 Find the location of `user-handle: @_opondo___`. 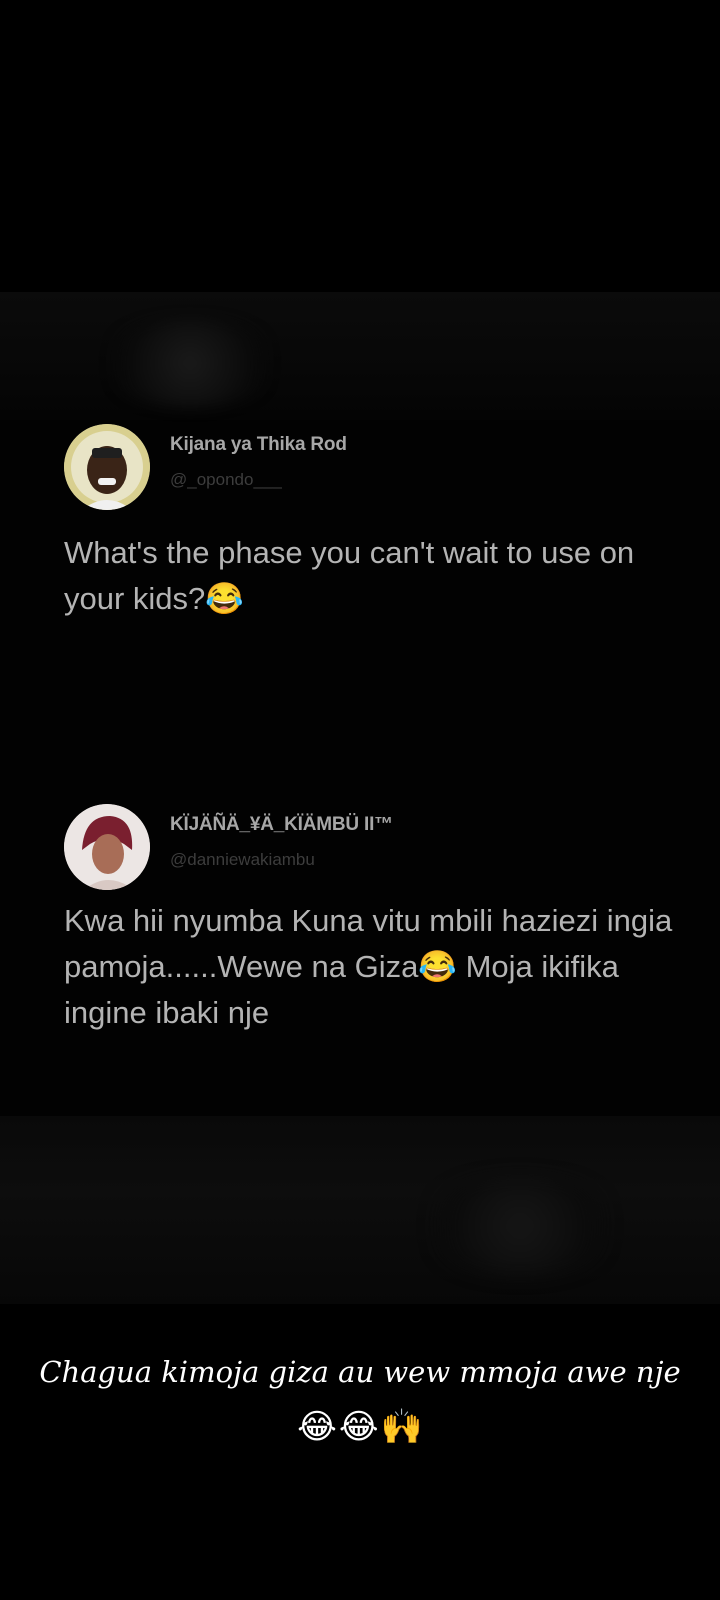

user-handle: @_opondo___ is located at coordinates (226, 479).